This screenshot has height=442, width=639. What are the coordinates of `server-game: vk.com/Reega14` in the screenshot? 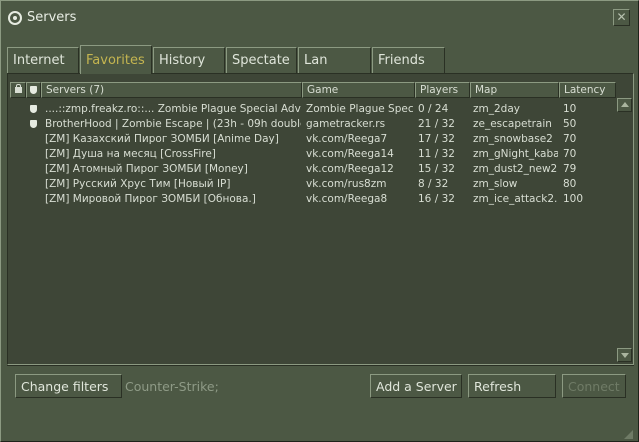 It's located at (350, 154).